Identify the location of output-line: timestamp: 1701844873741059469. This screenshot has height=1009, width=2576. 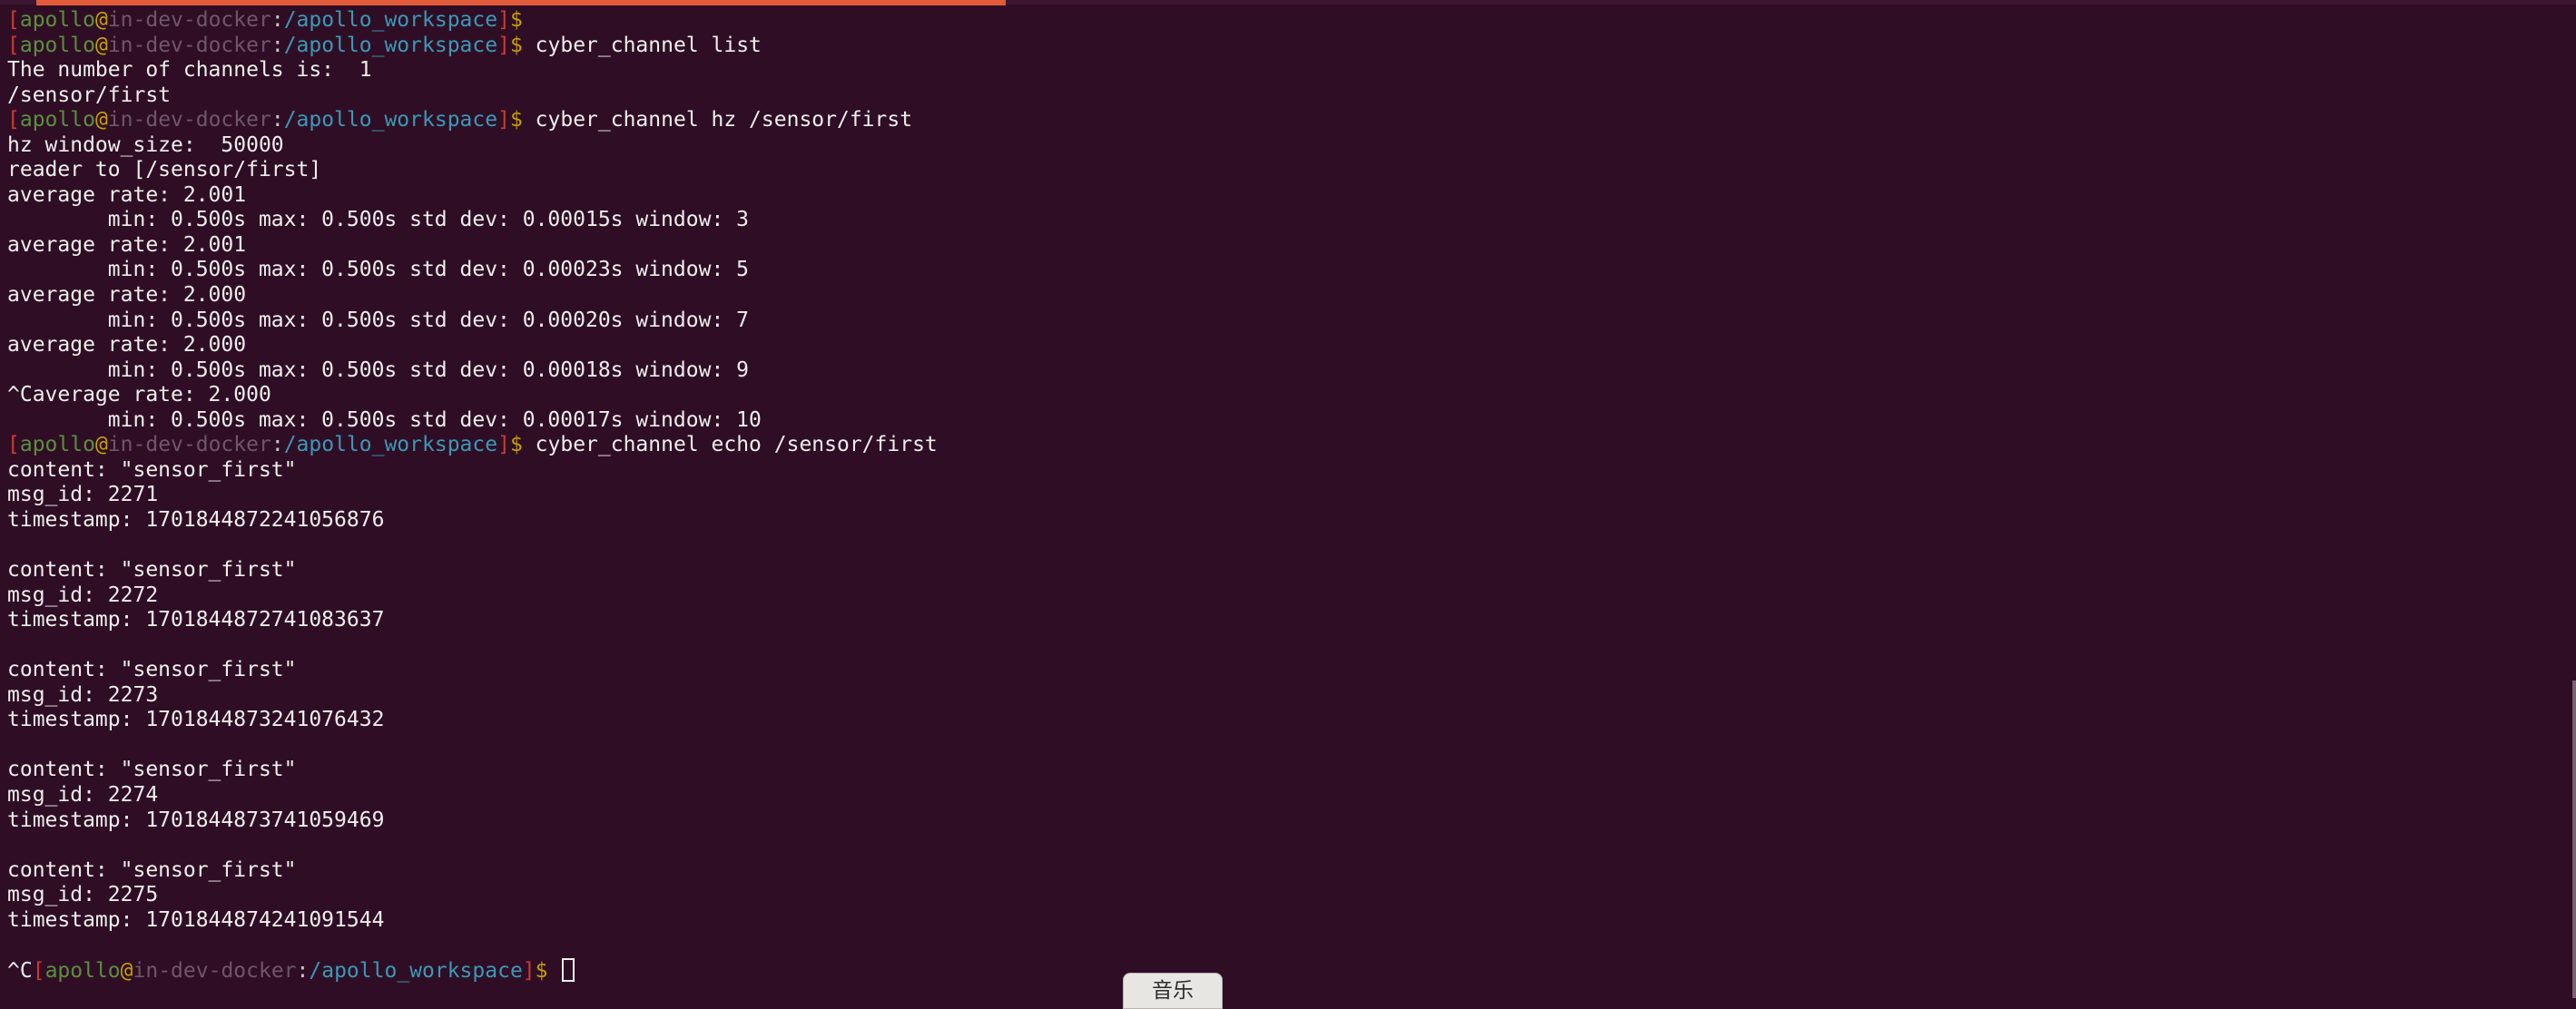
(196, 820).